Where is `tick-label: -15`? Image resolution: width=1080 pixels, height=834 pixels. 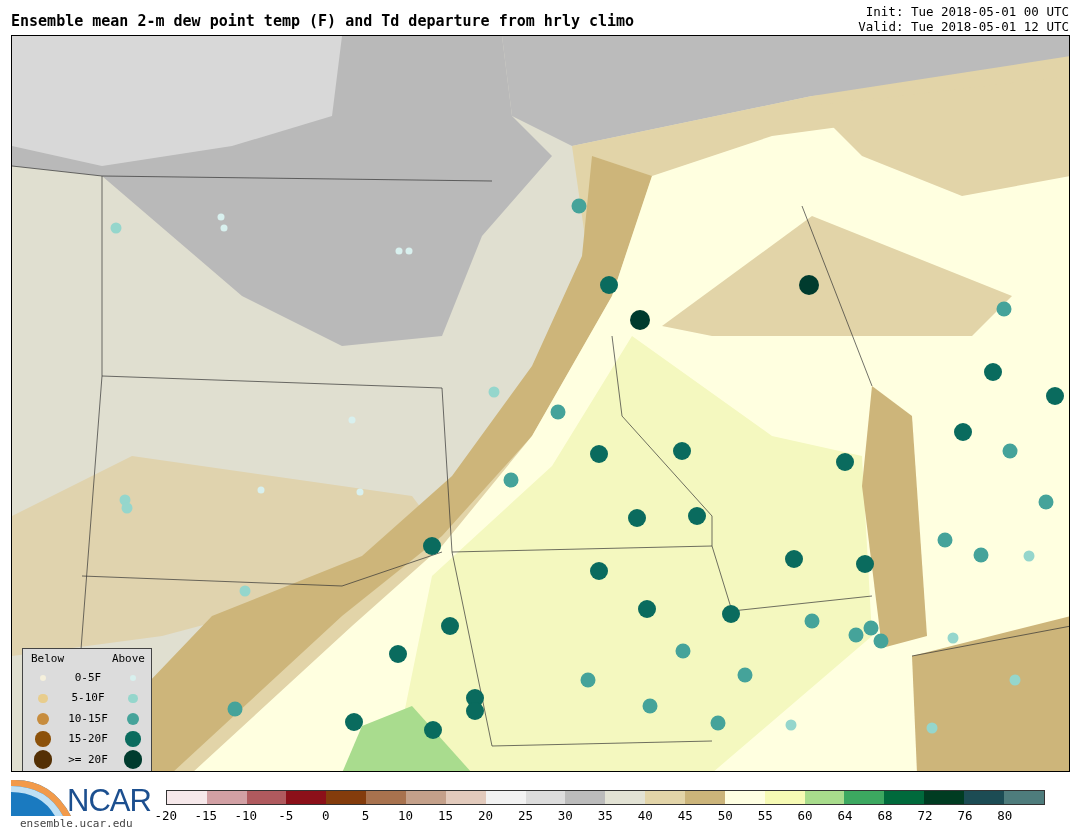
tick-label: -15 is located at coordinates (206, 816).